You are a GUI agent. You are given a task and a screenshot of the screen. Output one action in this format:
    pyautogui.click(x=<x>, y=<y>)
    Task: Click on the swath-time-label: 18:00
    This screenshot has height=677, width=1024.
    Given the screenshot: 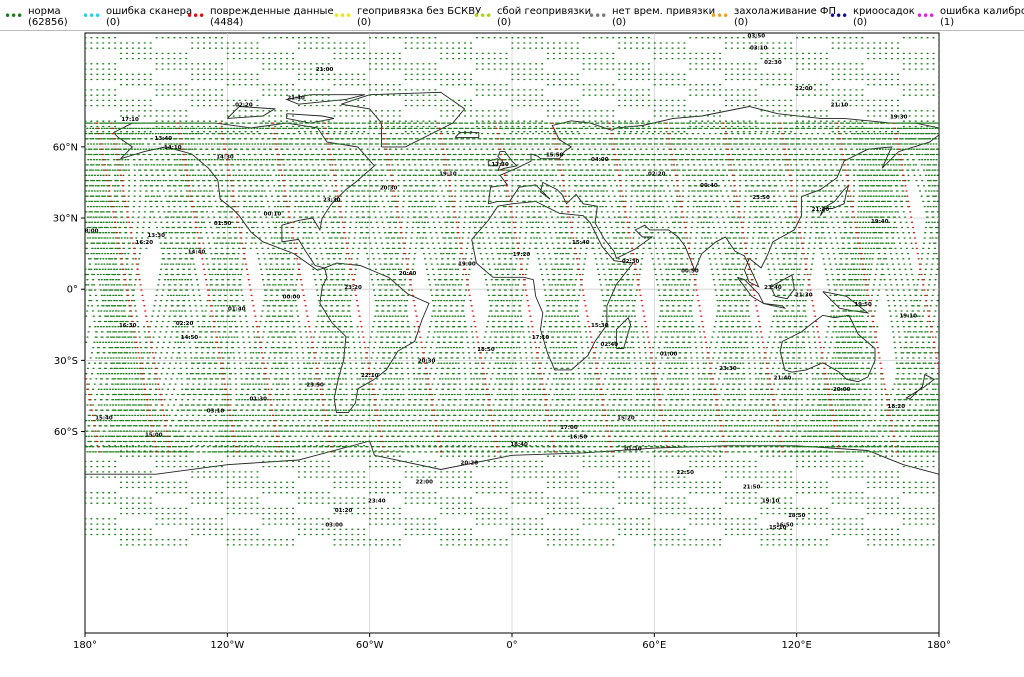 What is the action you would take?
    pyautogui.click(x=90, y=231)
    